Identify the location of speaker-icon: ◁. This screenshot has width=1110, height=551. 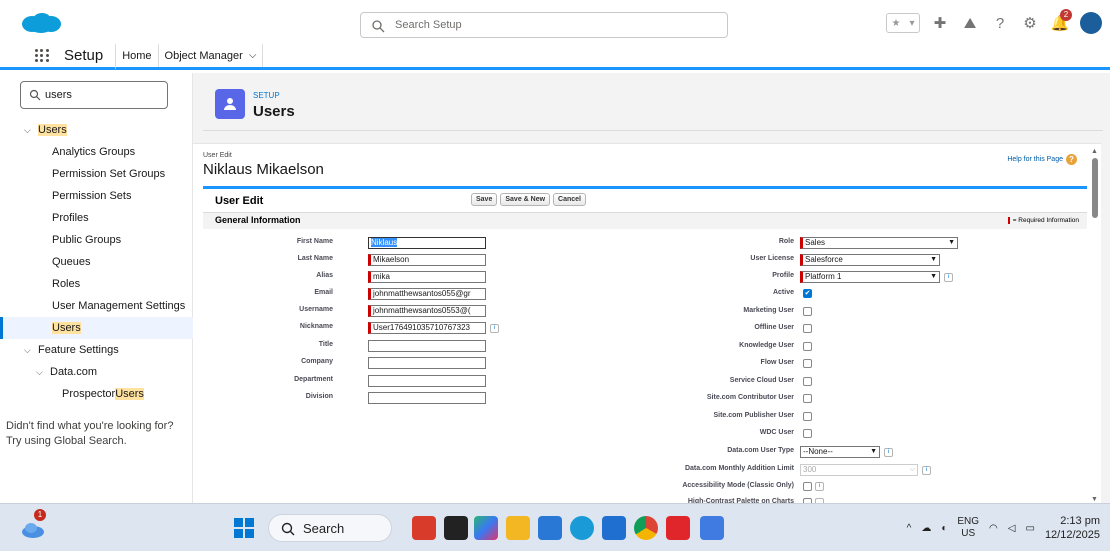
(1012, 528).